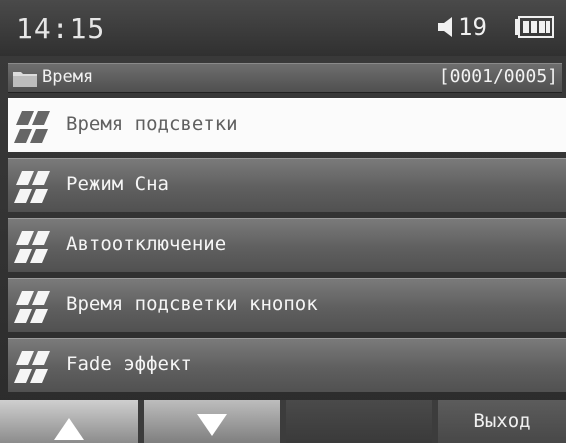  What do you see at coordinates (445, 27) in the screenshot?
I see `speaker-icon` at bounding box center [445, 27].